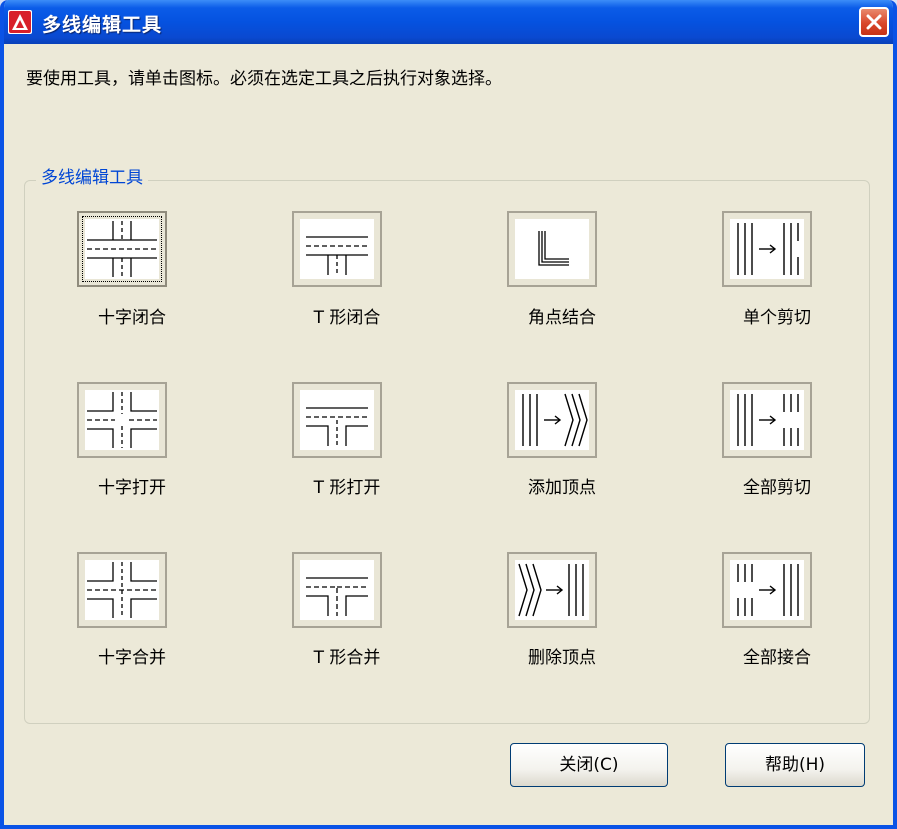  What do you see at coordinates (264, 79) in the screenshot?
I see `instruction-text: 要使用工具，请单击图标。必须在选定工具之后执行对象选择。` at bounding box center [264, 79].